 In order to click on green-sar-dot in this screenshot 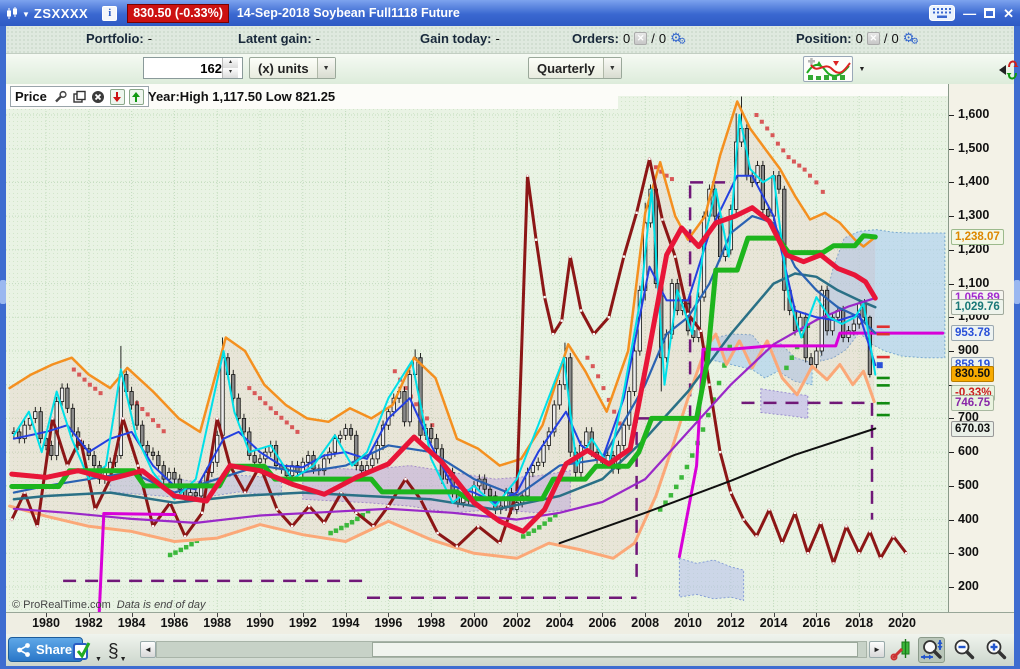, I will do `click(330, 533)`.